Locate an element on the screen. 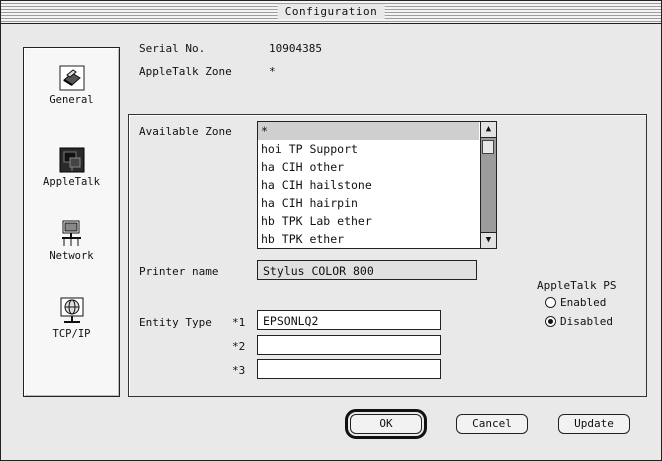 The image size is (662, 461). sidebar-item-appletalk: AppleTalk is located at coordinates (71, 167).